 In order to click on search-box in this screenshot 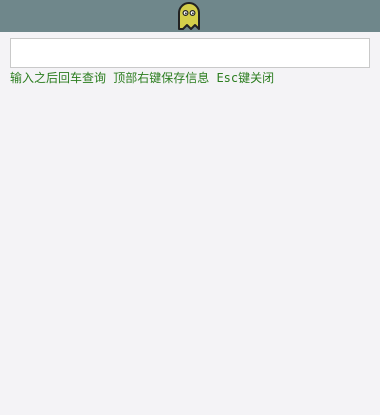, I will do `click(190, 53)`.